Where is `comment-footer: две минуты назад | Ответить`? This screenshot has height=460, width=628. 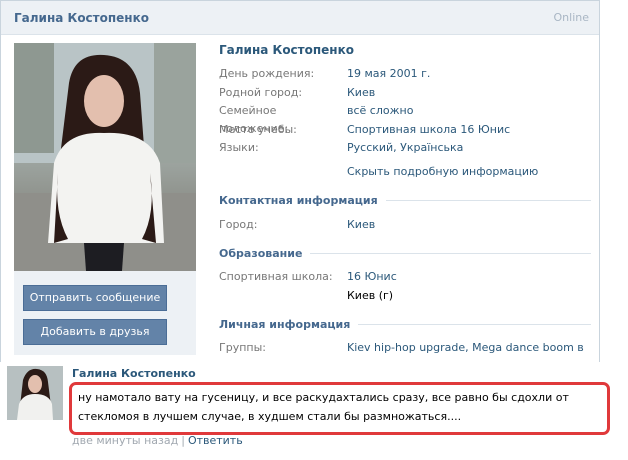
comment-footer: две минуты назад | Ответить is located at coordinates (157, 440).